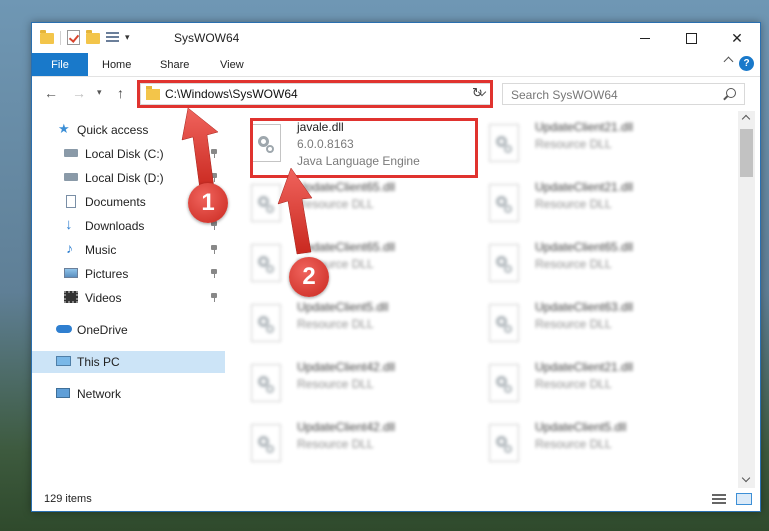 This screenshot has width=769, height=531. What do you see at coordinates (295, 211) in the screenshot?
I see `arrow-two-shape` at bounding box center [295, 211].